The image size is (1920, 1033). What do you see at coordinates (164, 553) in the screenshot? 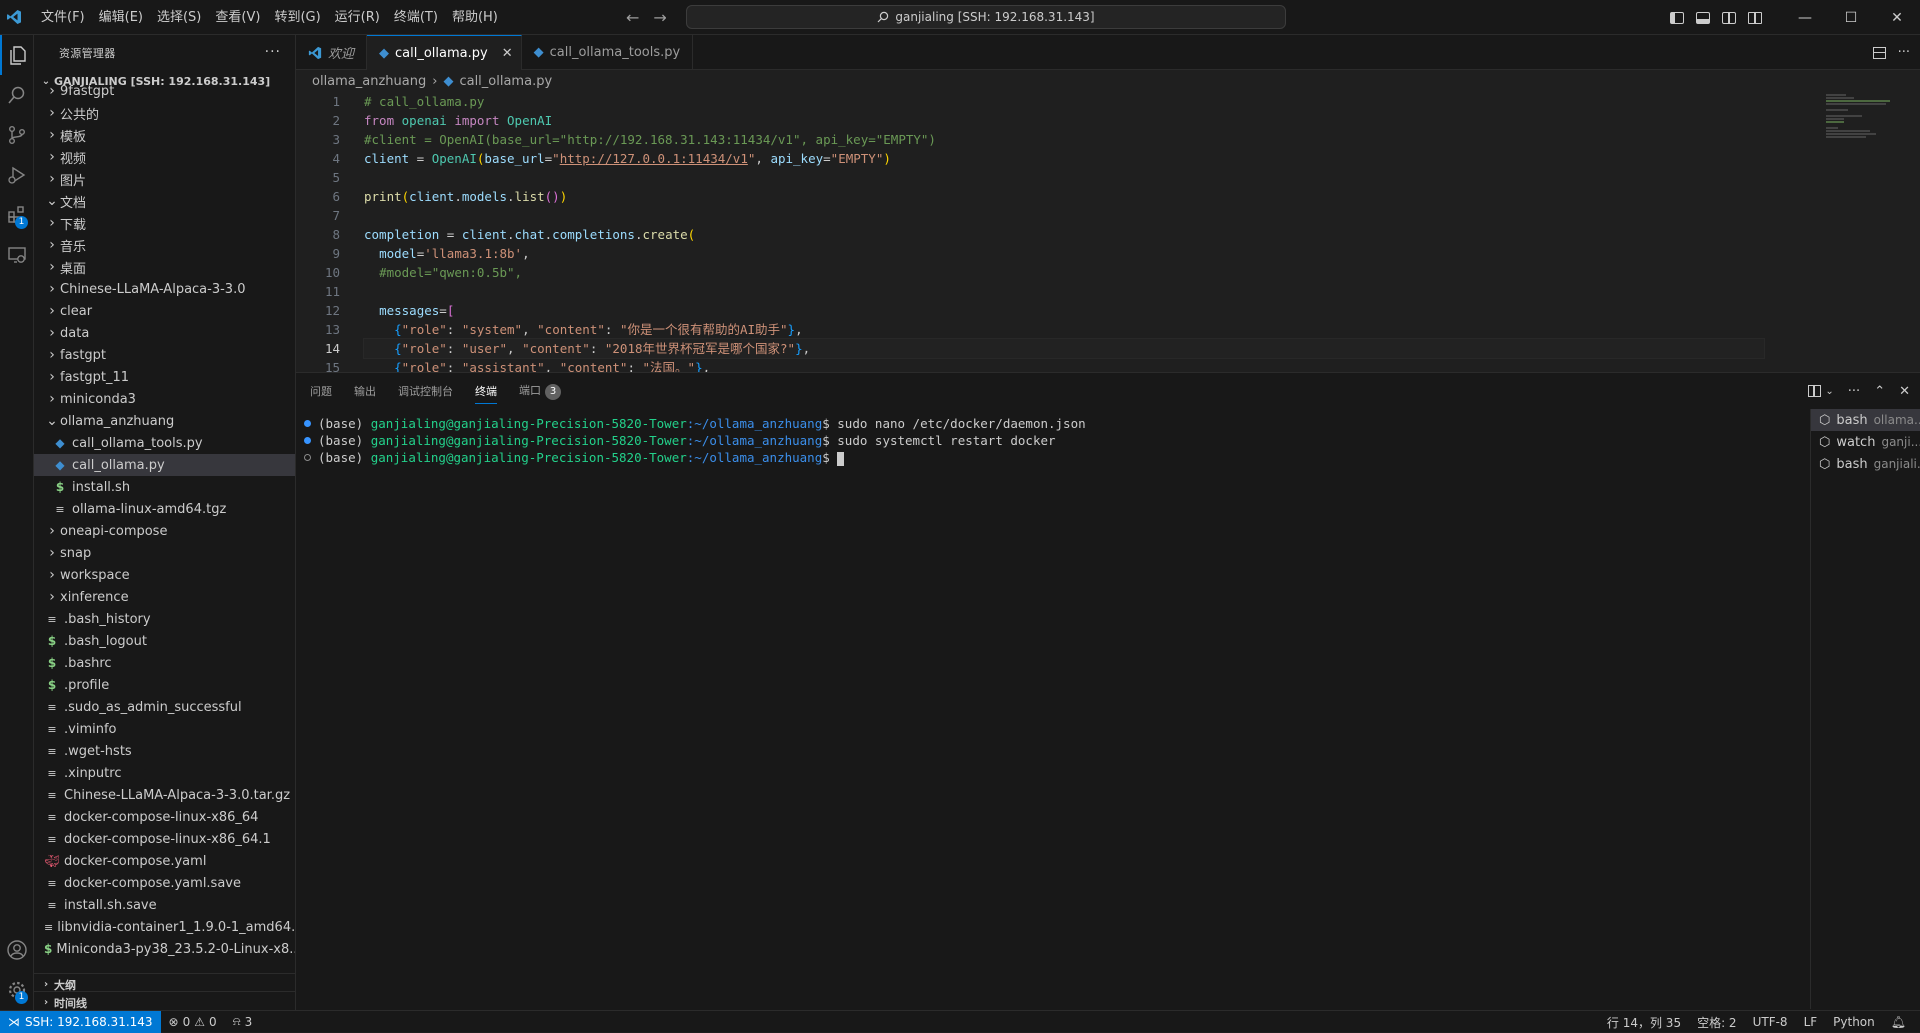
I see `tree-folder: › snap` at bounding box center [164, 553].